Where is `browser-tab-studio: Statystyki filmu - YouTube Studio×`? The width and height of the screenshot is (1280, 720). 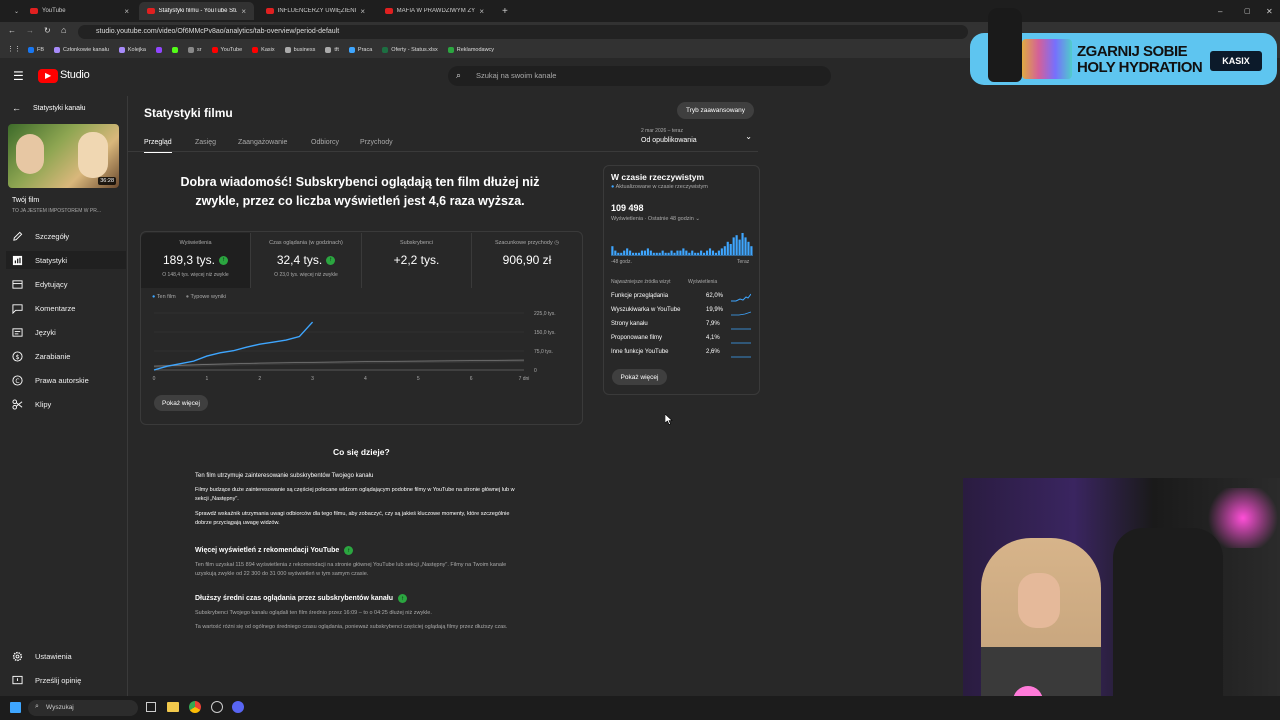 browser-tab-studio: Statystyki filmu - YouTube Studio× is located at coordinates (196, 11).